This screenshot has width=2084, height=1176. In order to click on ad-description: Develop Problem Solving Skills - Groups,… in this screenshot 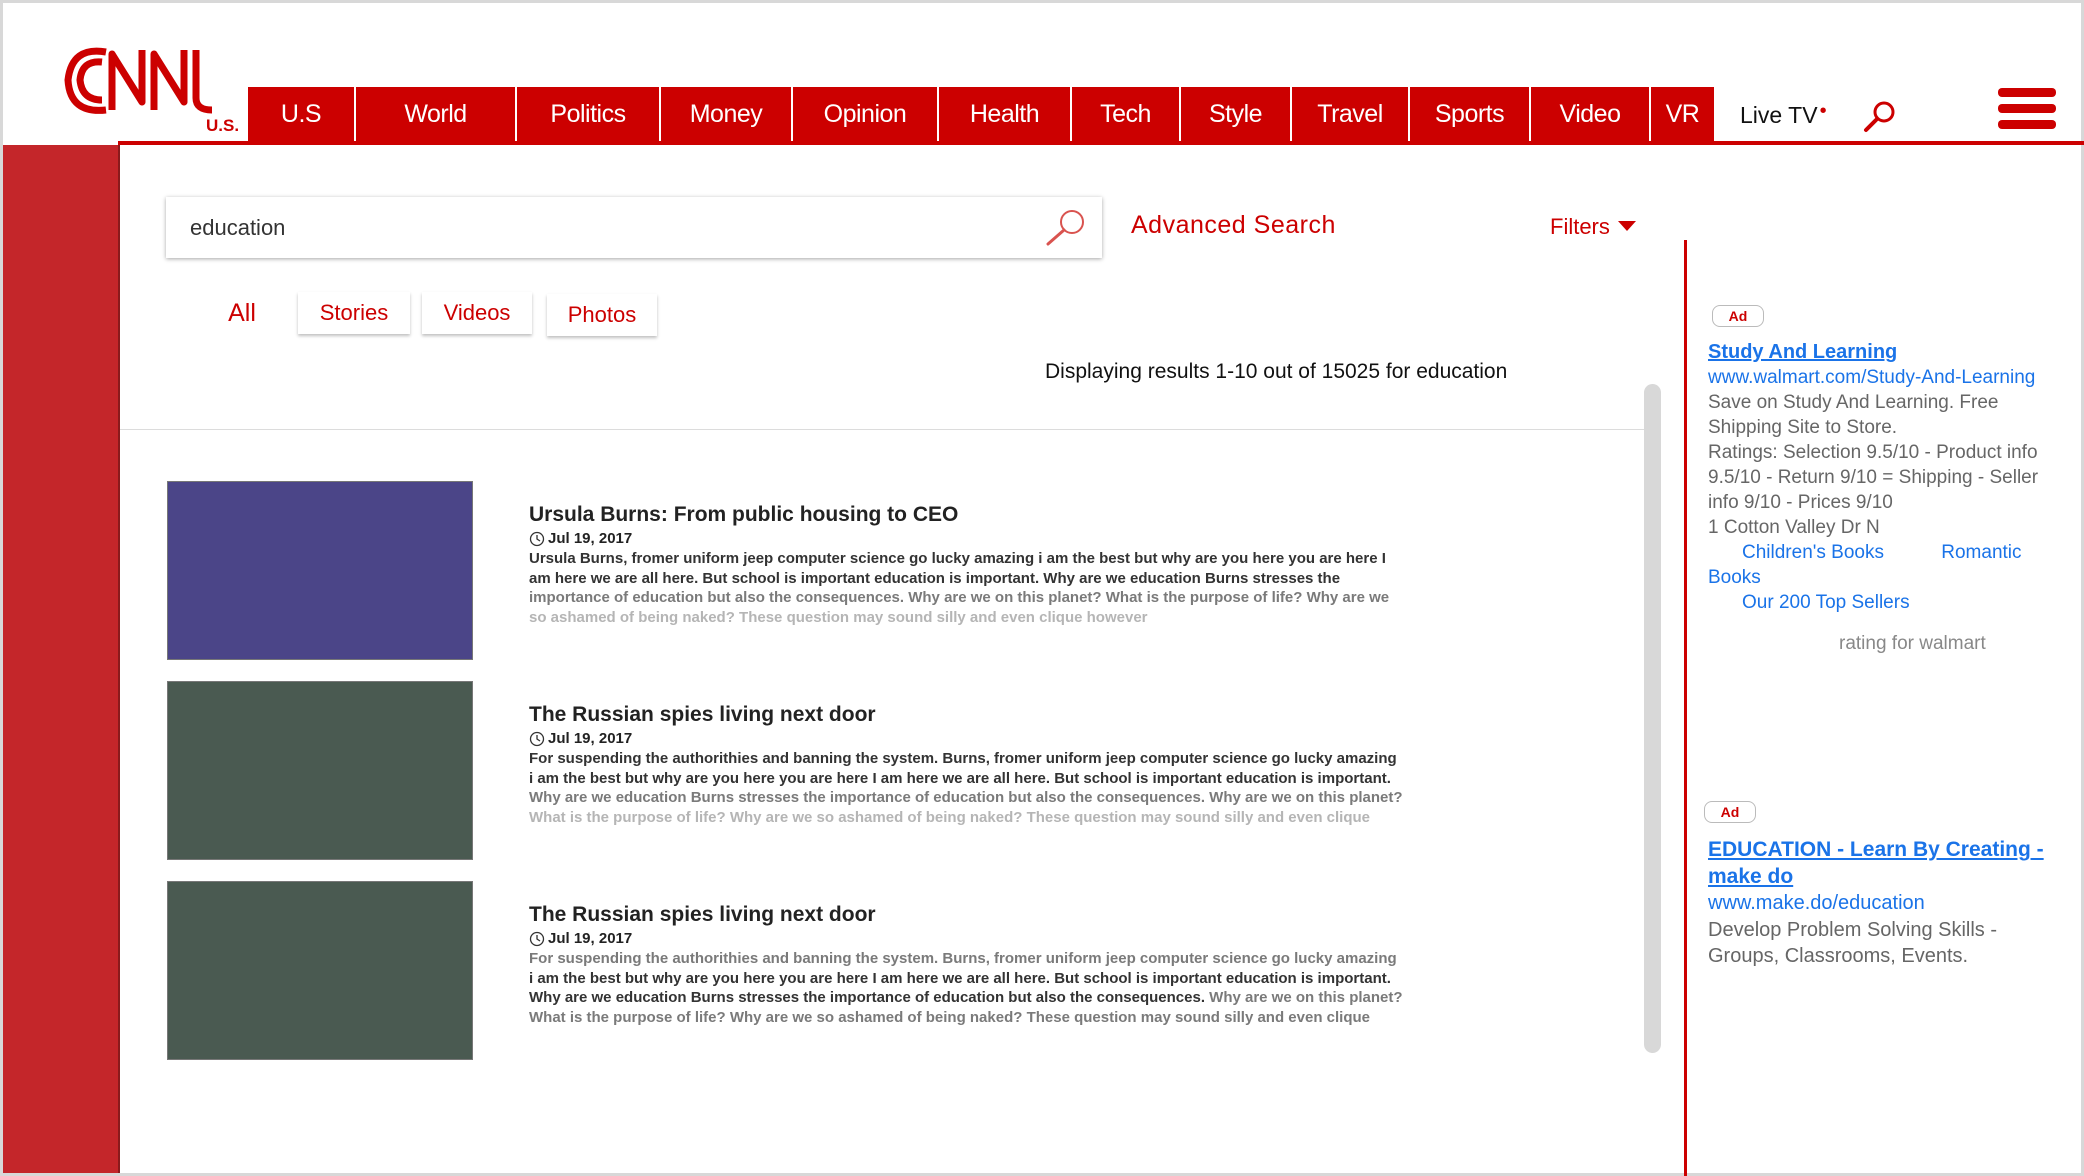, I will do `click(1853, 943)`.